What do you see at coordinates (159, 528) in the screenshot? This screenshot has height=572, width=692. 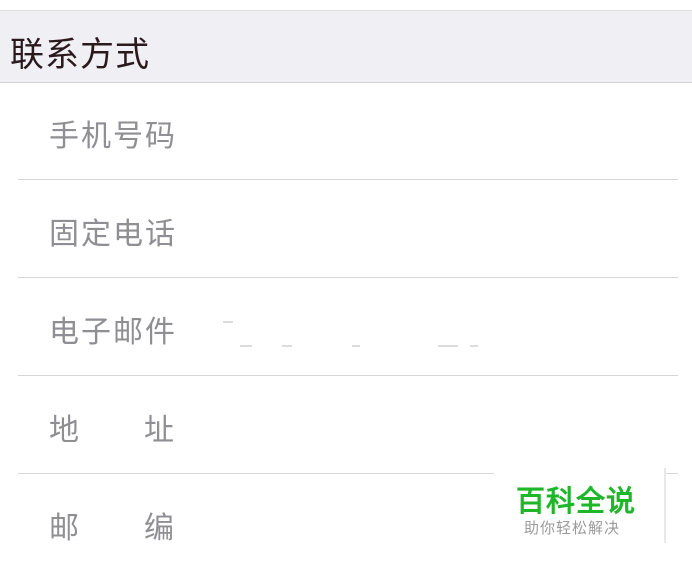 I see `field-label-postcode-part2: 编` at bounding box center [159, 528].